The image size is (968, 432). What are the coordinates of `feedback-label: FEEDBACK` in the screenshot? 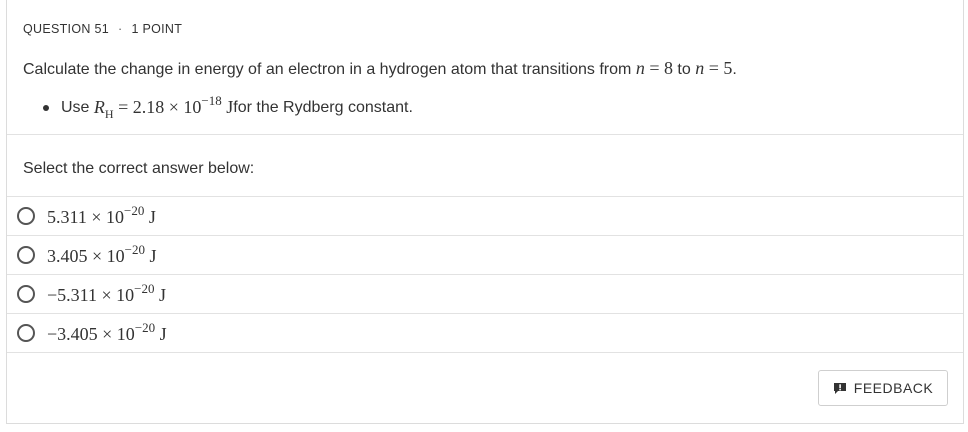 It's located at (893, 388).